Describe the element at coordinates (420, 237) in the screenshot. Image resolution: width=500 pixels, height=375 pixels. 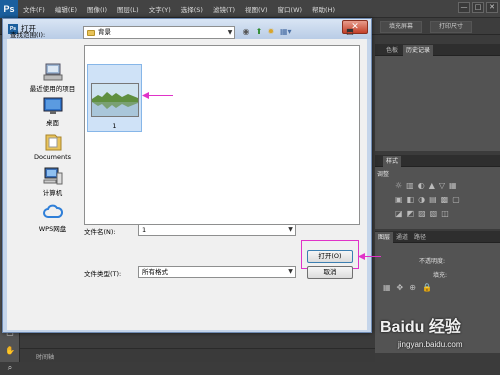
I see `tab-paths: 路径` at that location.